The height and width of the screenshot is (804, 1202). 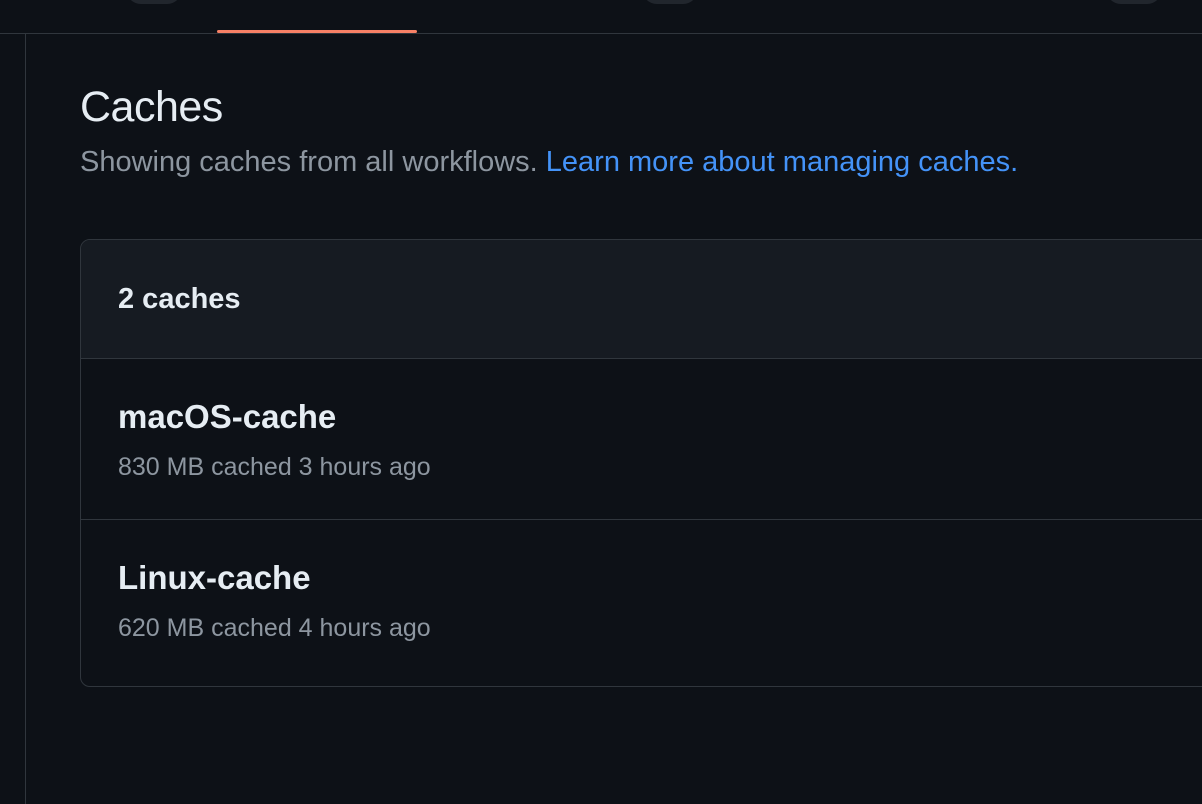 I want to click on sidebar-divider, so click(x=25, y=419).